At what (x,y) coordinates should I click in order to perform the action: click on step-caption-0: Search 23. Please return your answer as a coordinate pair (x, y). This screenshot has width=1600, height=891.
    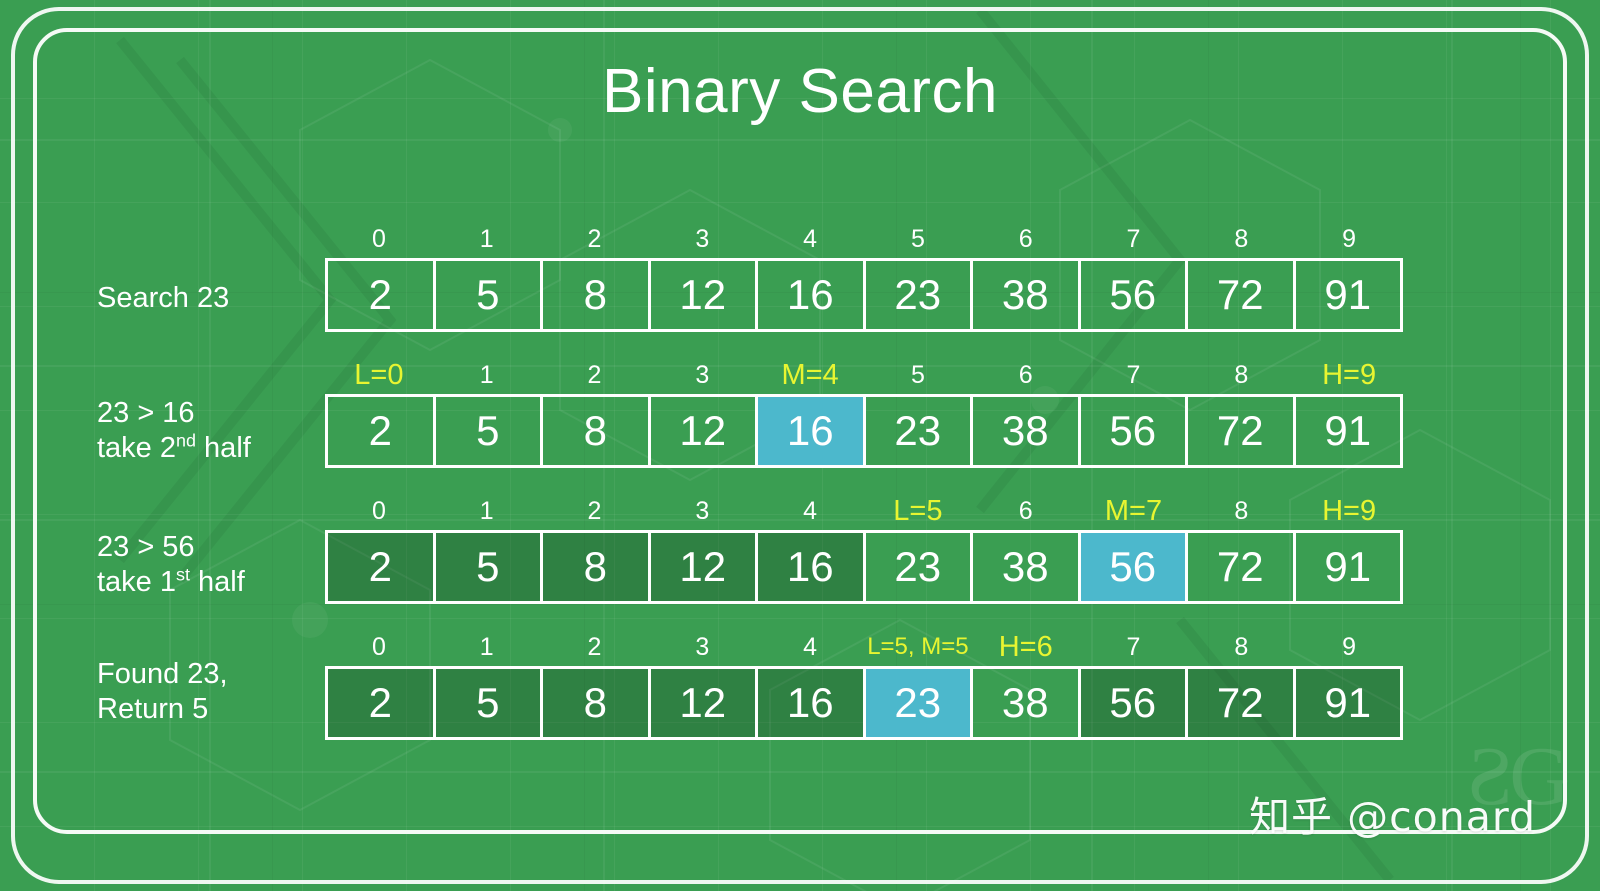
    Looking at the image, I should click on (212, 298).